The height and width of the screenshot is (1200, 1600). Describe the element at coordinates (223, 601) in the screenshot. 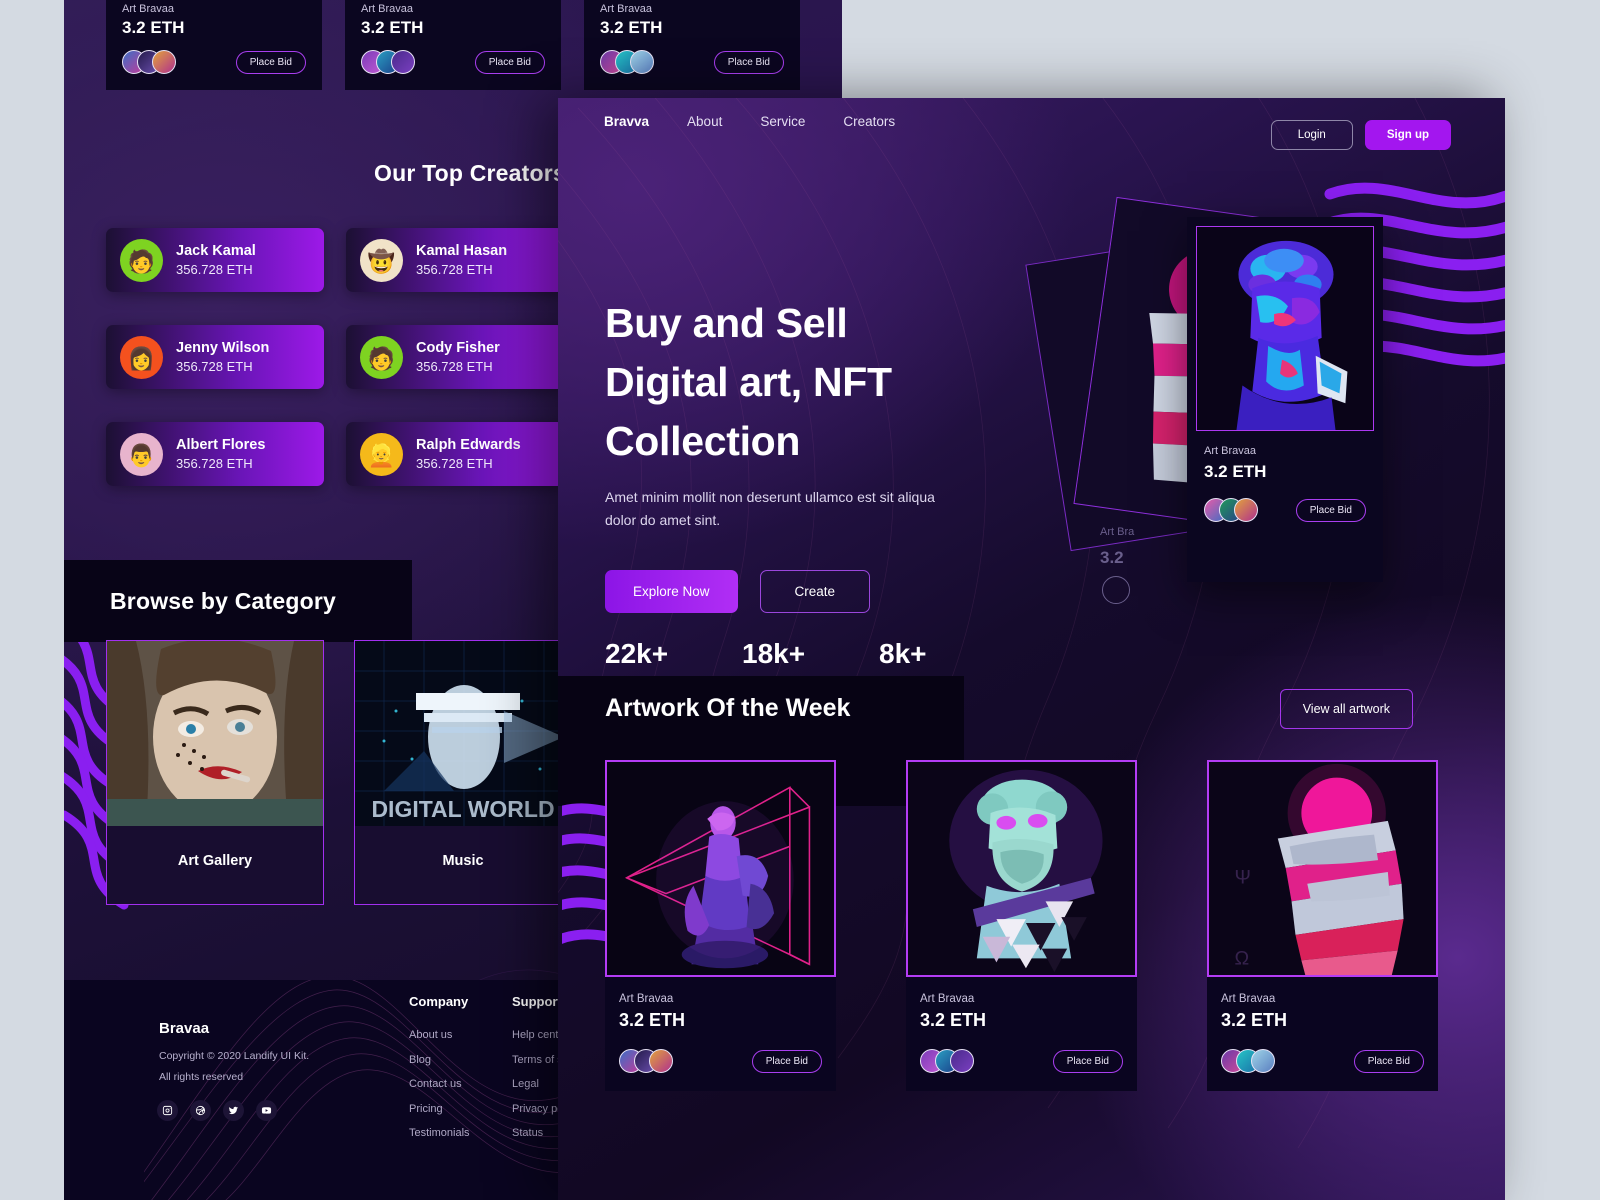

I see `browse-by-category-heading: Browse by Category` at that location.